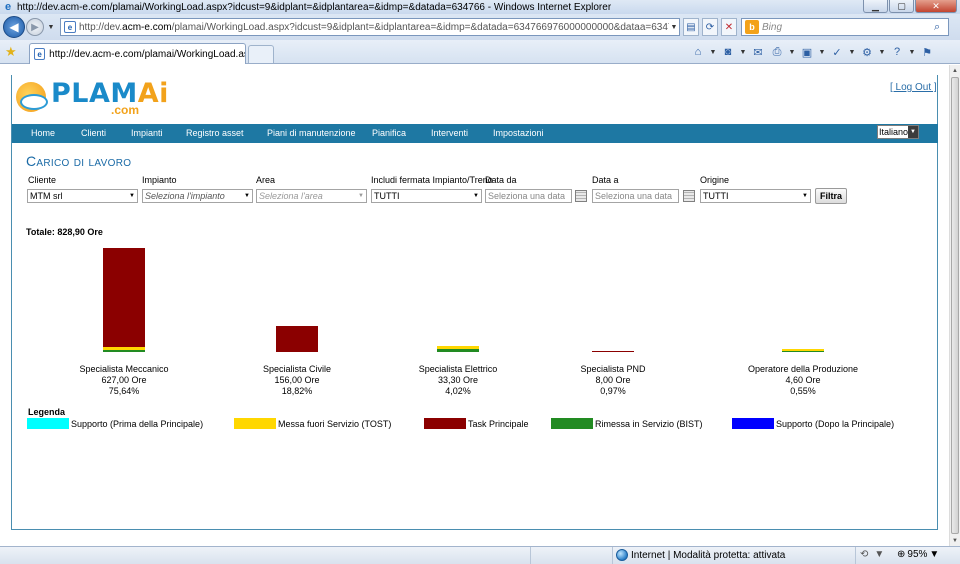 The image size is (960, 564). I want to click on safety-icon: ✓, so click(837, 52).